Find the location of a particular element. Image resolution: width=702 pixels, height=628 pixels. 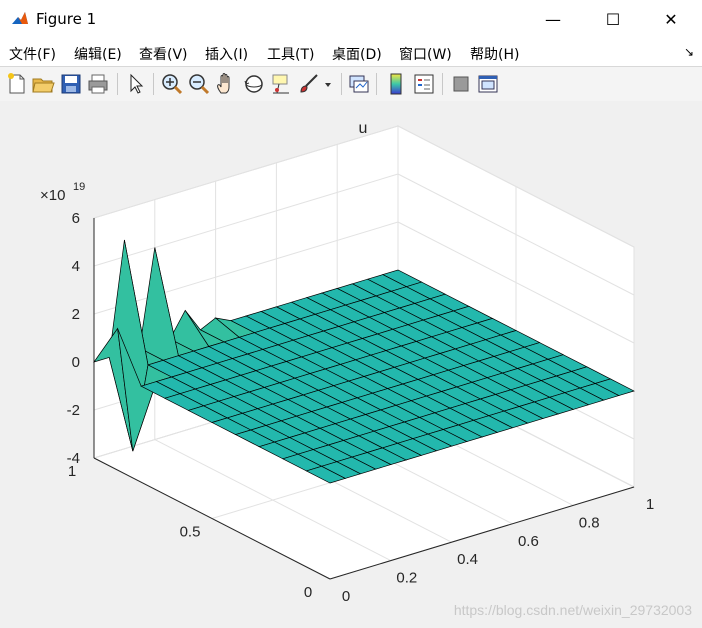

new-figure-icon is located at coordinates (17, 84).